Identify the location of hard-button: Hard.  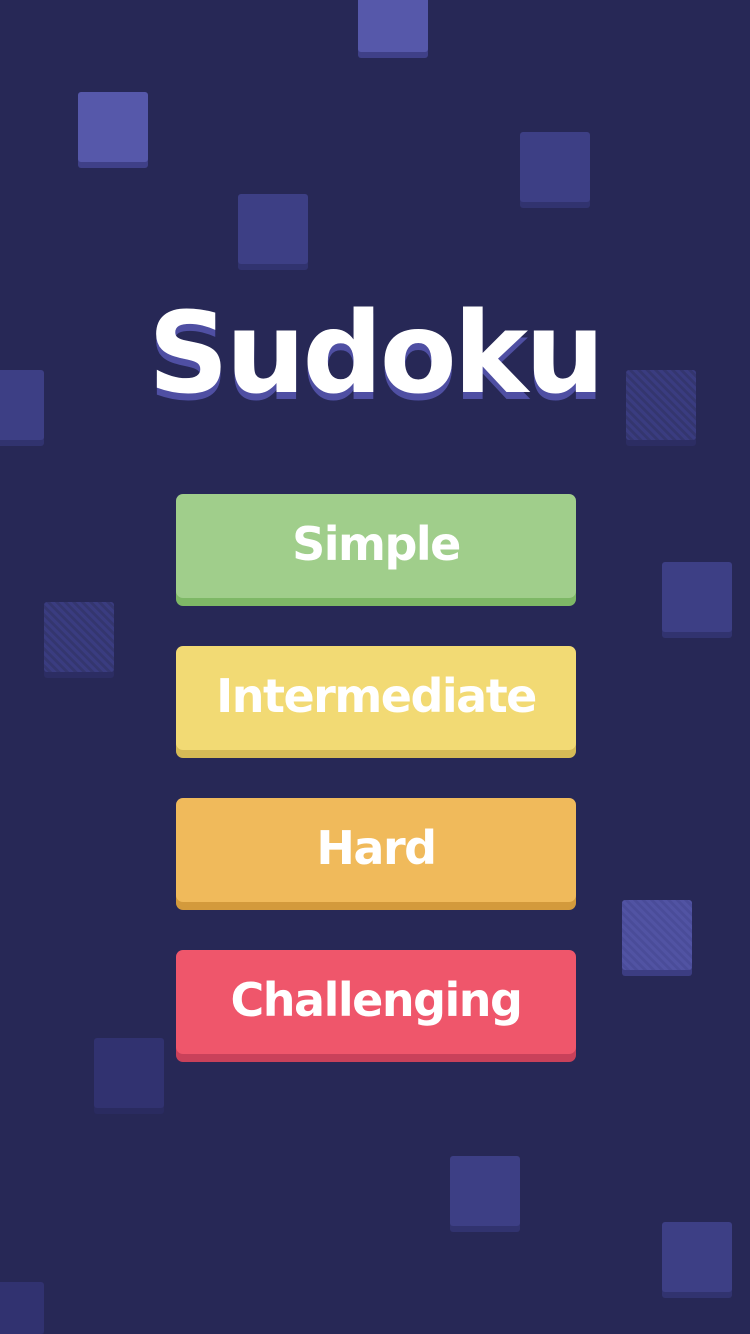
(376, 850).